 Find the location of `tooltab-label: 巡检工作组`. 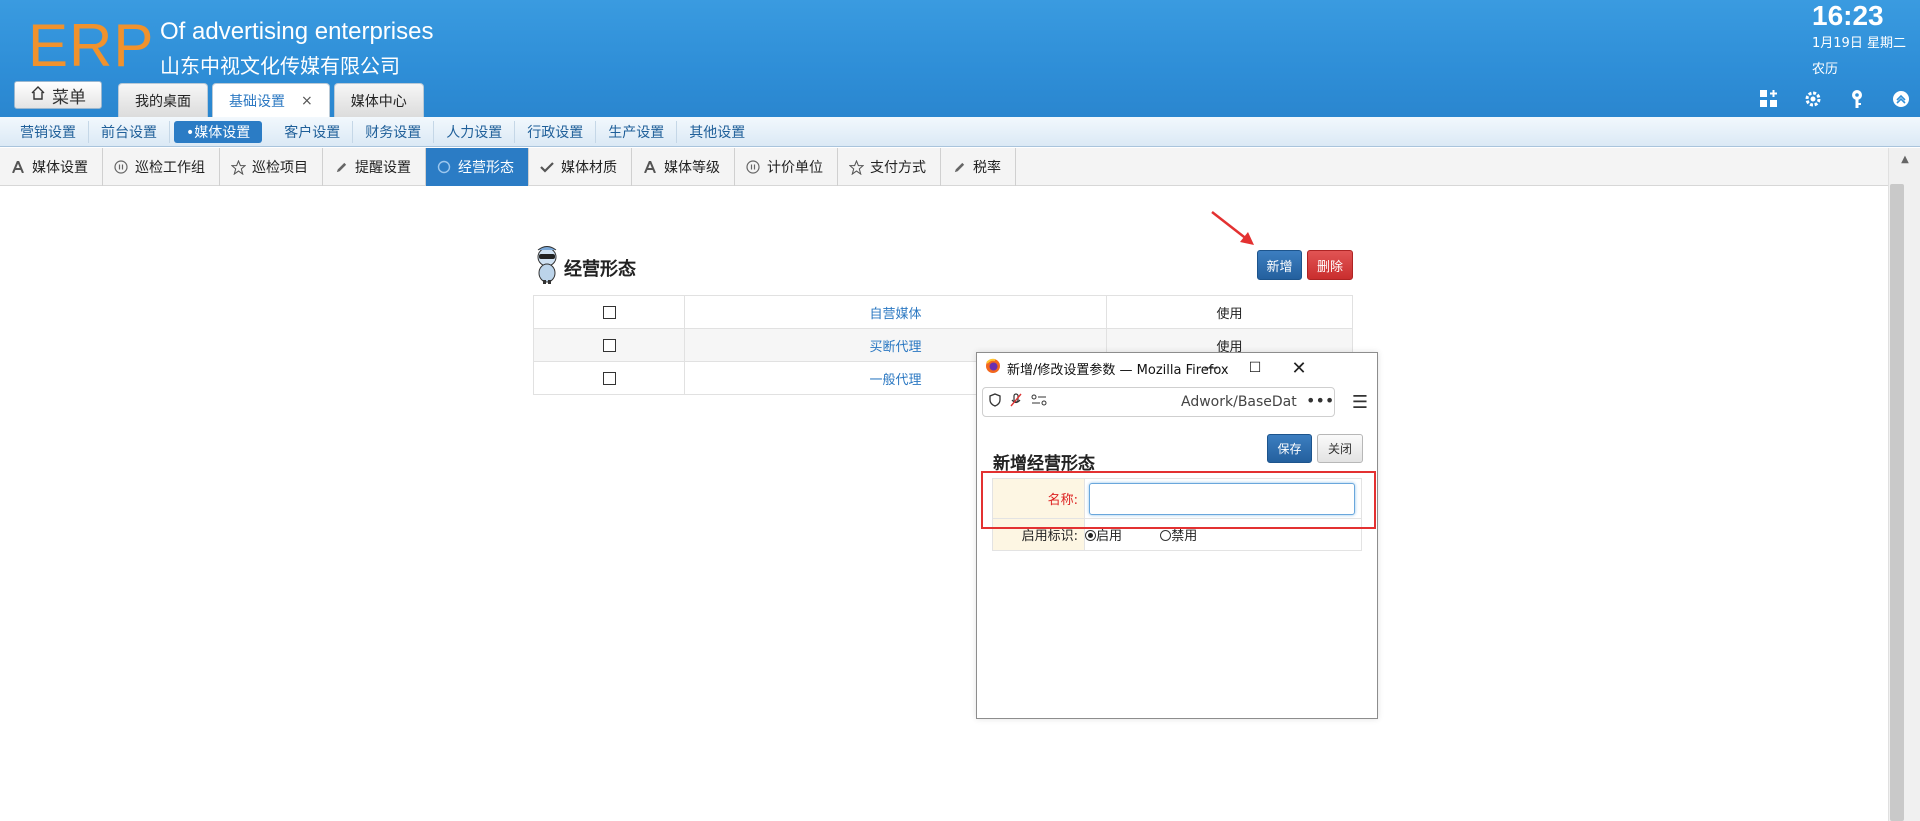

tooltab-label: 巡检工作组 is located at coordinates (170, 168).